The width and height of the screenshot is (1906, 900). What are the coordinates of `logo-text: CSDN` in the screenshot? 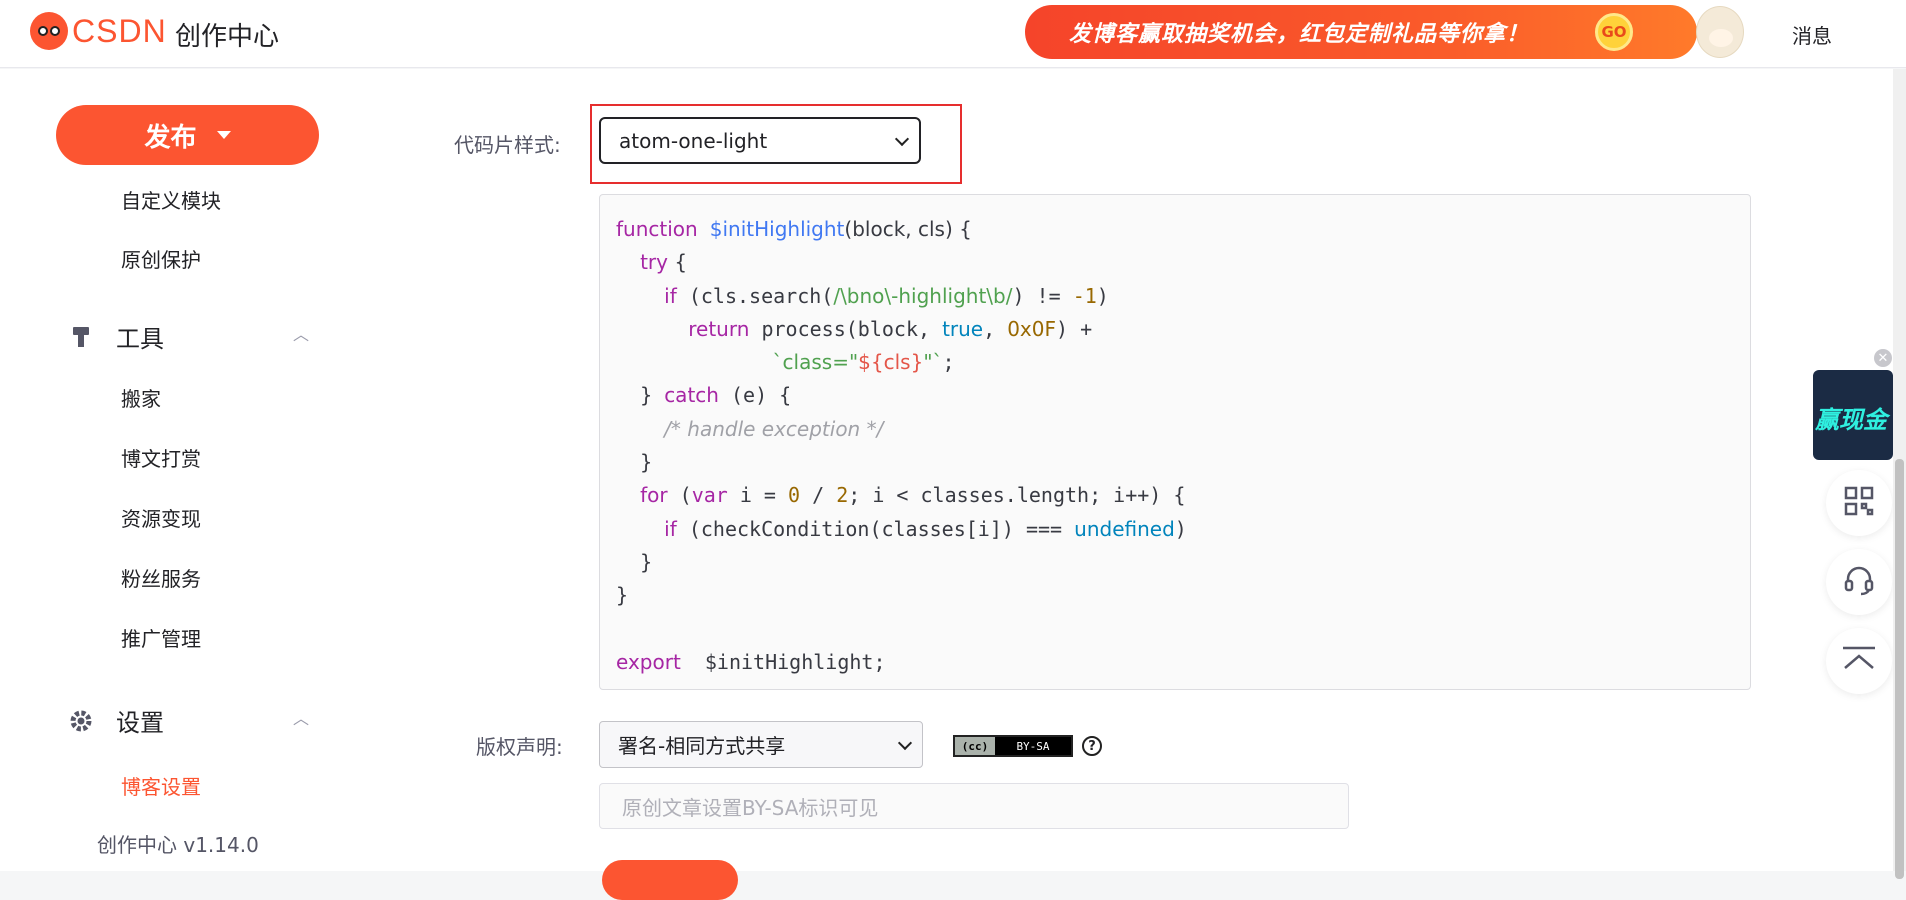 It's located at (119, 30).